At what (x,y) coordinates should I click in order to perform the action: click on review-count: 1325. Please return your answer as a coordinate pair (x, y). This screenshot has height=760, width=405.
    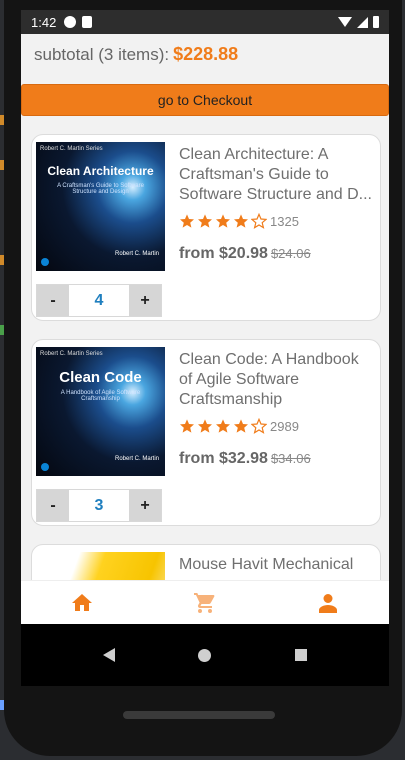
    Looking at the image, I should click on (284, 221).